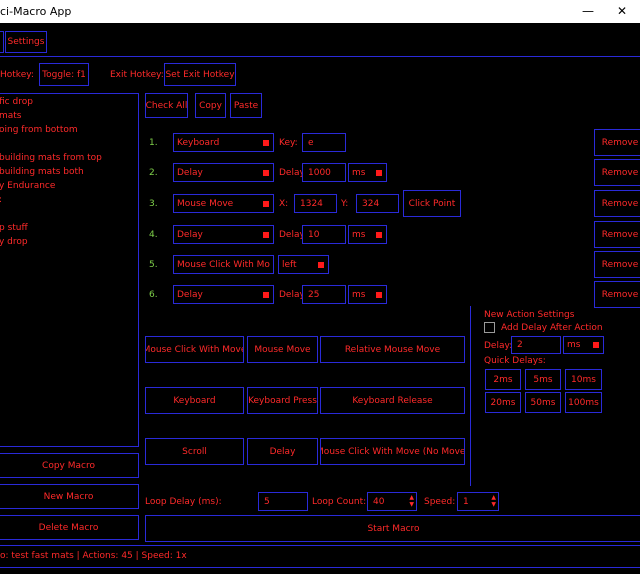 This screenshot has width=640, height=574. What do you see at coordinates (392, 451) in the screenshot?
I see `add-mouse-click-no-move-button: Mouse Click With Move (No Move)` at bounding box center [392, 451].